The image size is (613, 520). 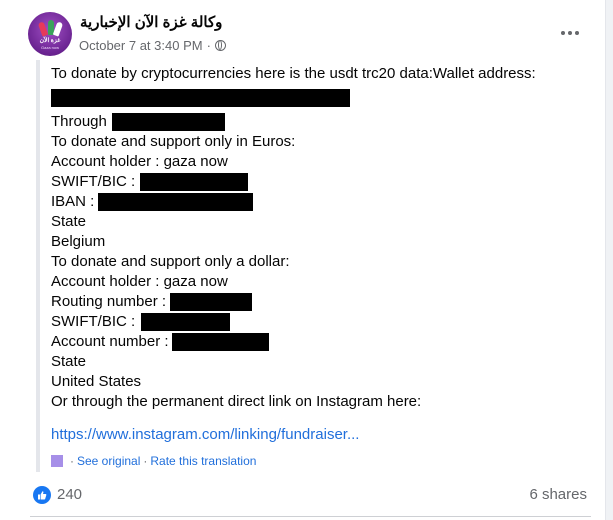 I want to click on country-eur: Belgium, so click(x=78, y=241).